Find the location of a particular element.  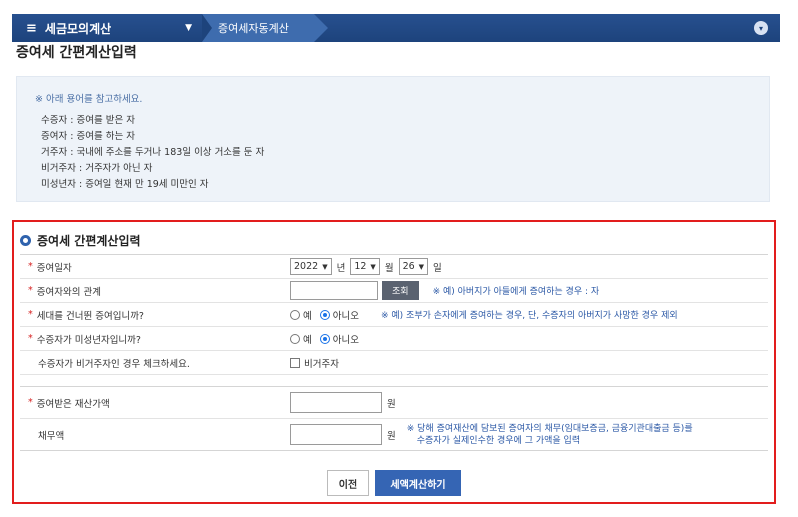

button-bar: 이전 세액계산하기 is located at coordinates (394, 483).